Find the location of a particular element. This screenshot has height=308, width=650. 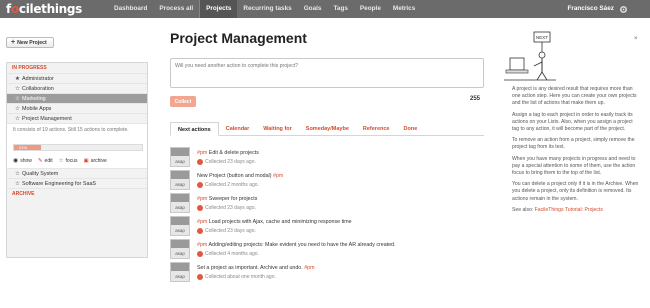

nav-process-all: Process all is located at coordinates (176, 9).